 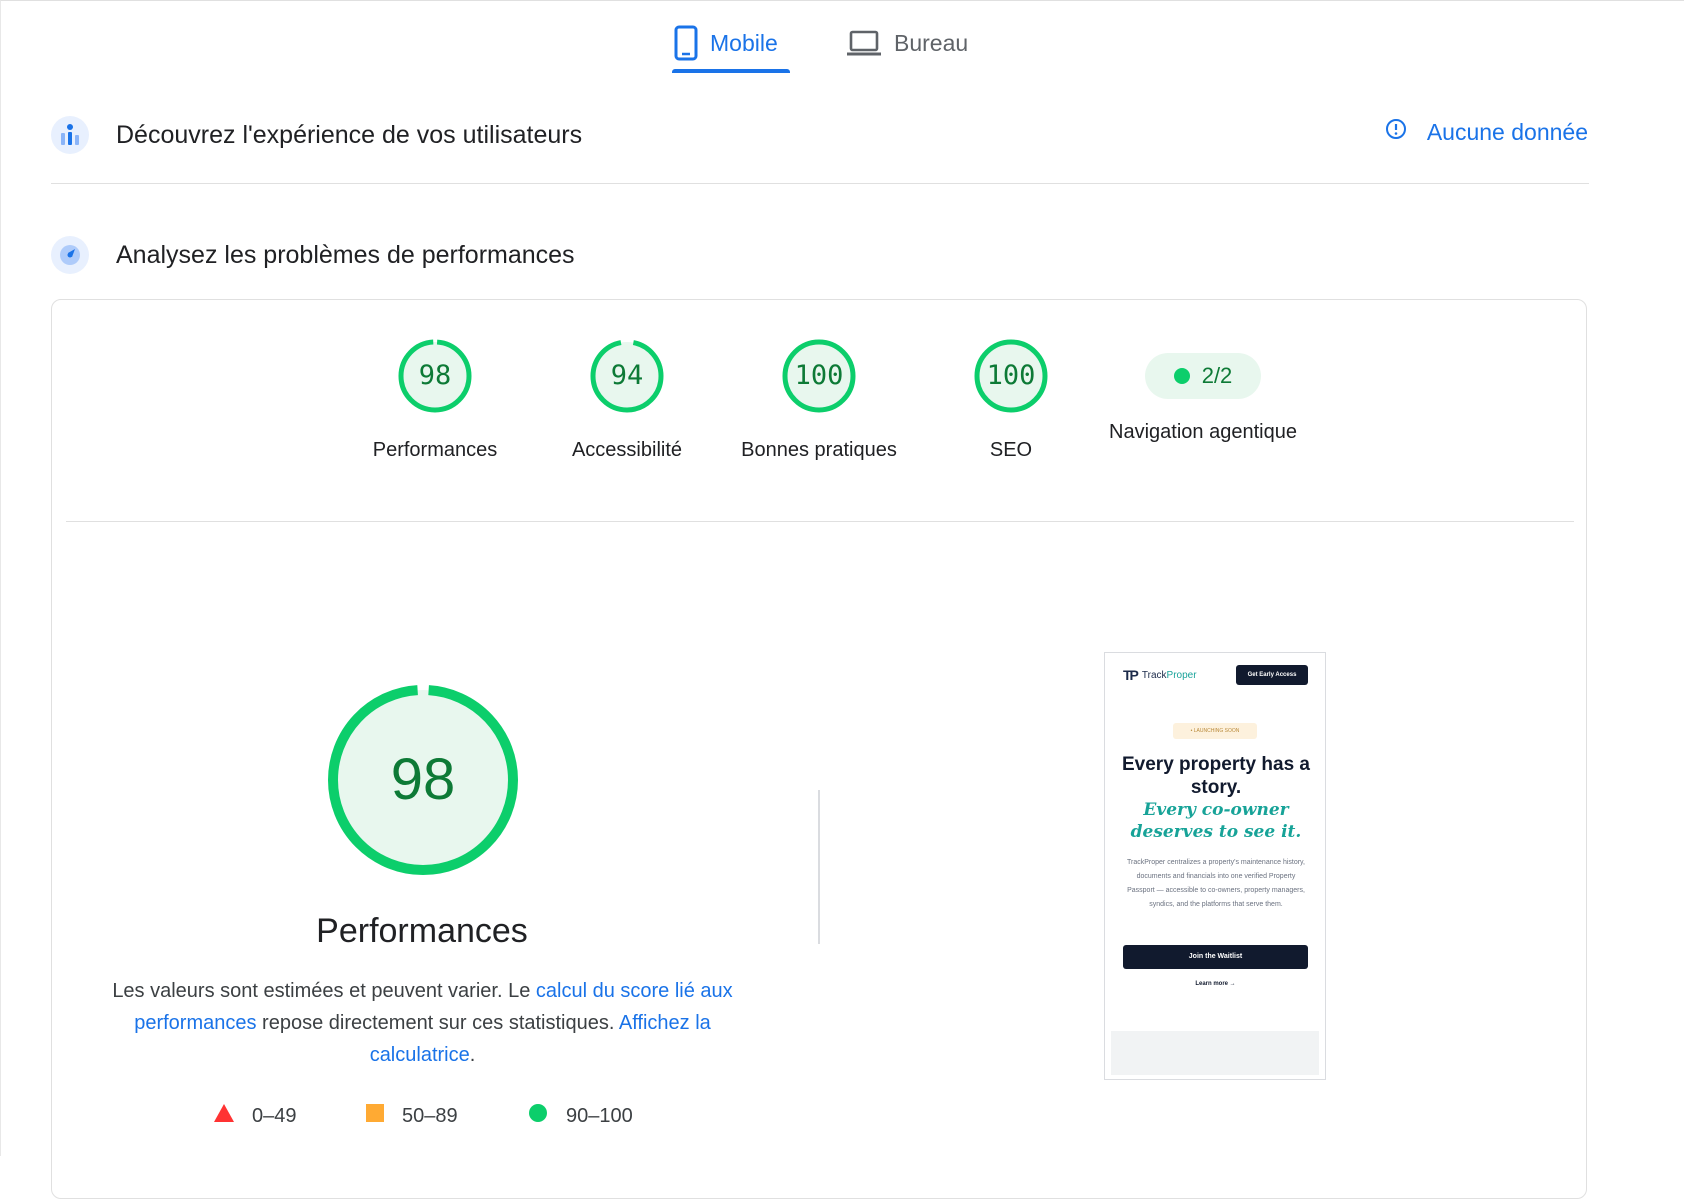 I want to click on score-label: SEO, so click(x=1011, y=450).